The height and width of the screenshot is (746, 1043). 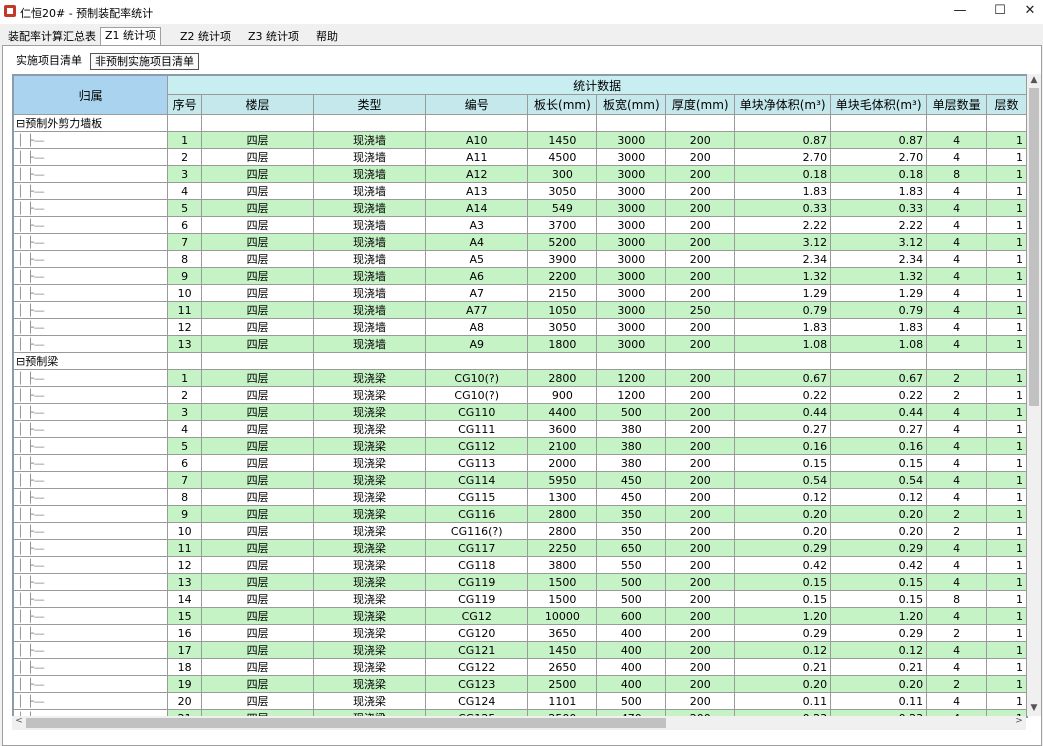 I want to click on table-cell: 450, so click(x=631, y=497).